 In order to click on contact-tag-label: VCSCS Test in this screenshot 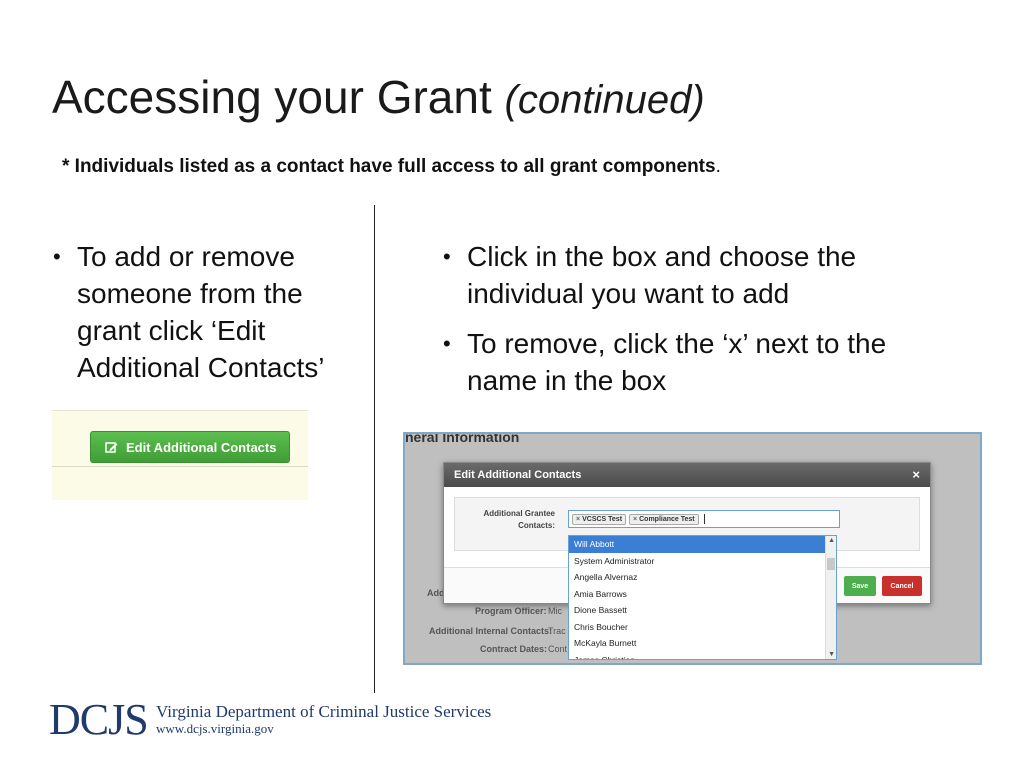, I will do `click(602, 519)`.